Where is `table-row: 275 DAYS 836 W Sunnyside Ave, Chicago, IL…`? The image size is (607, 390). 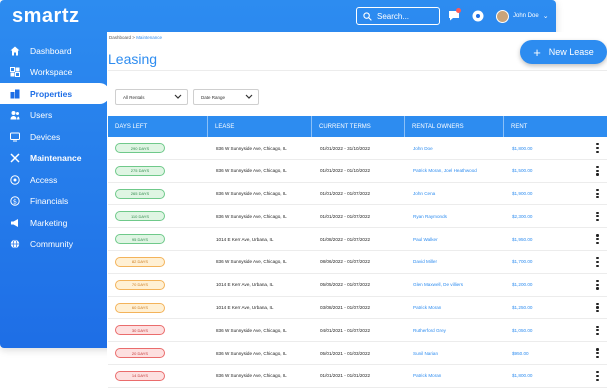
table-row: 275 DAYS 836 W Sunnyside Ave, Chicago, IL… is located at coordinates (357, 171).